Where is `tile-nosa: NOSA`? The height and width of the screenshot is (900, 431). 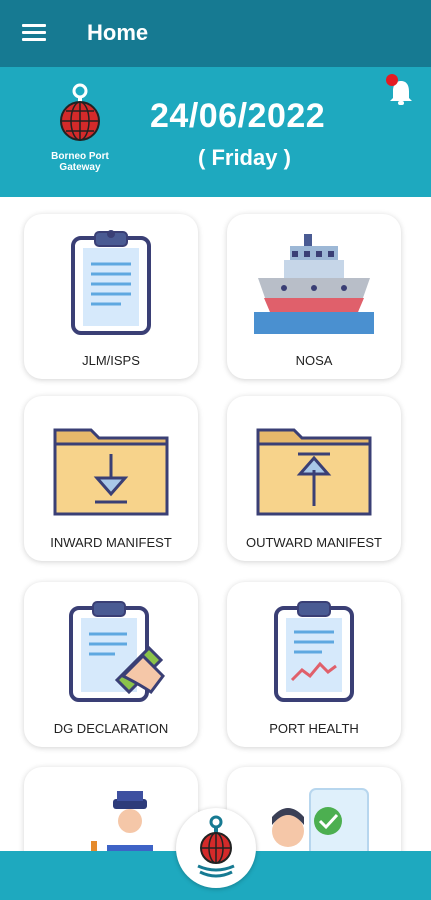 tile-nosa: NOSA is located at coordinates (314, 296).